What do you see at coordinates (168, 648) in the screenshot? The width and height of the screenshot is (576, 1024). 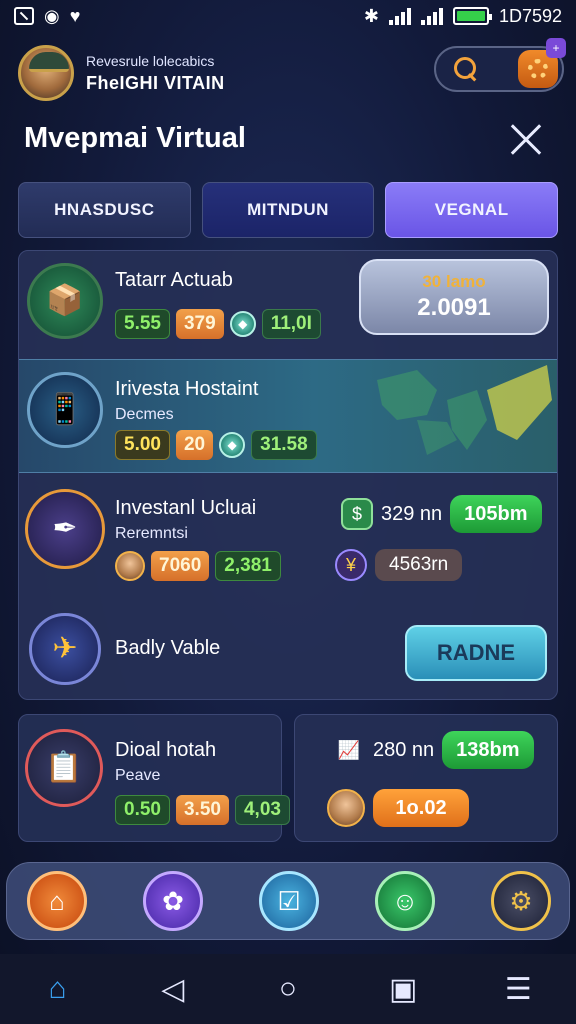 I see `row-title: Badly Vable` at bounding box center [168, 648].